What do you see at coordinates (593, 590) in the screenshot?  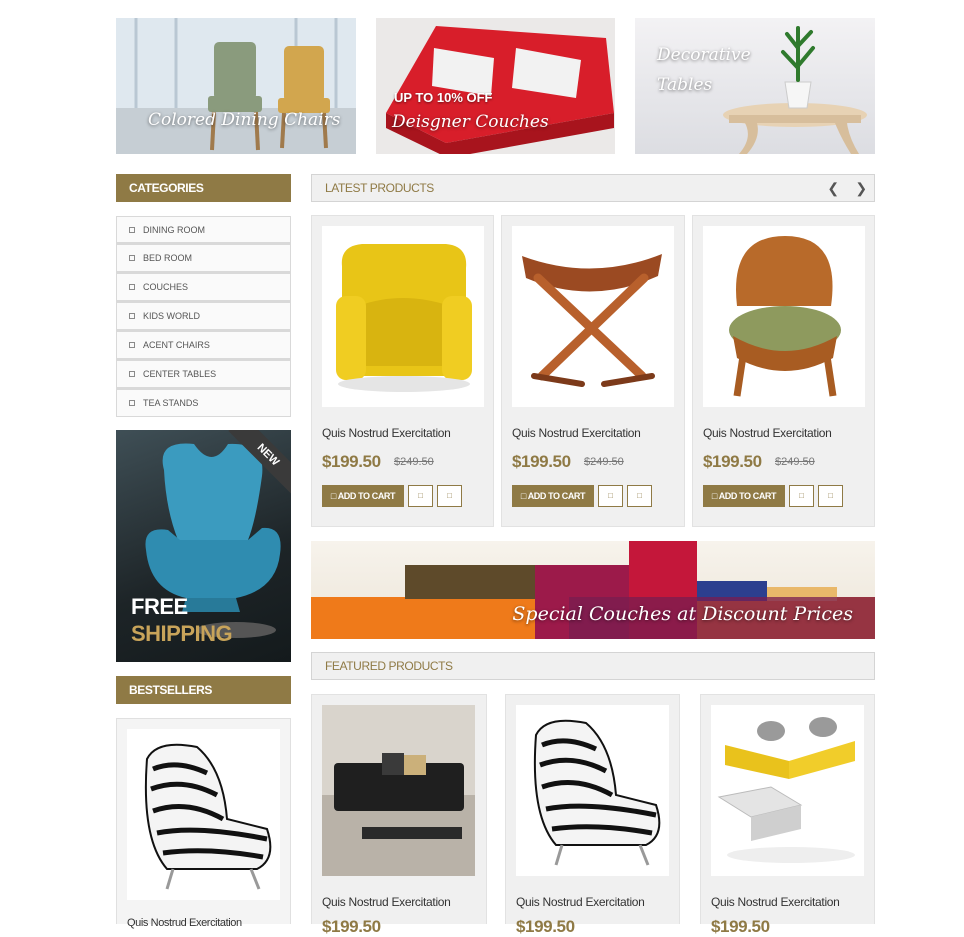 I see `special-couches-banner: Special Couches at Discount Prices` at bounding box center [593, 590].